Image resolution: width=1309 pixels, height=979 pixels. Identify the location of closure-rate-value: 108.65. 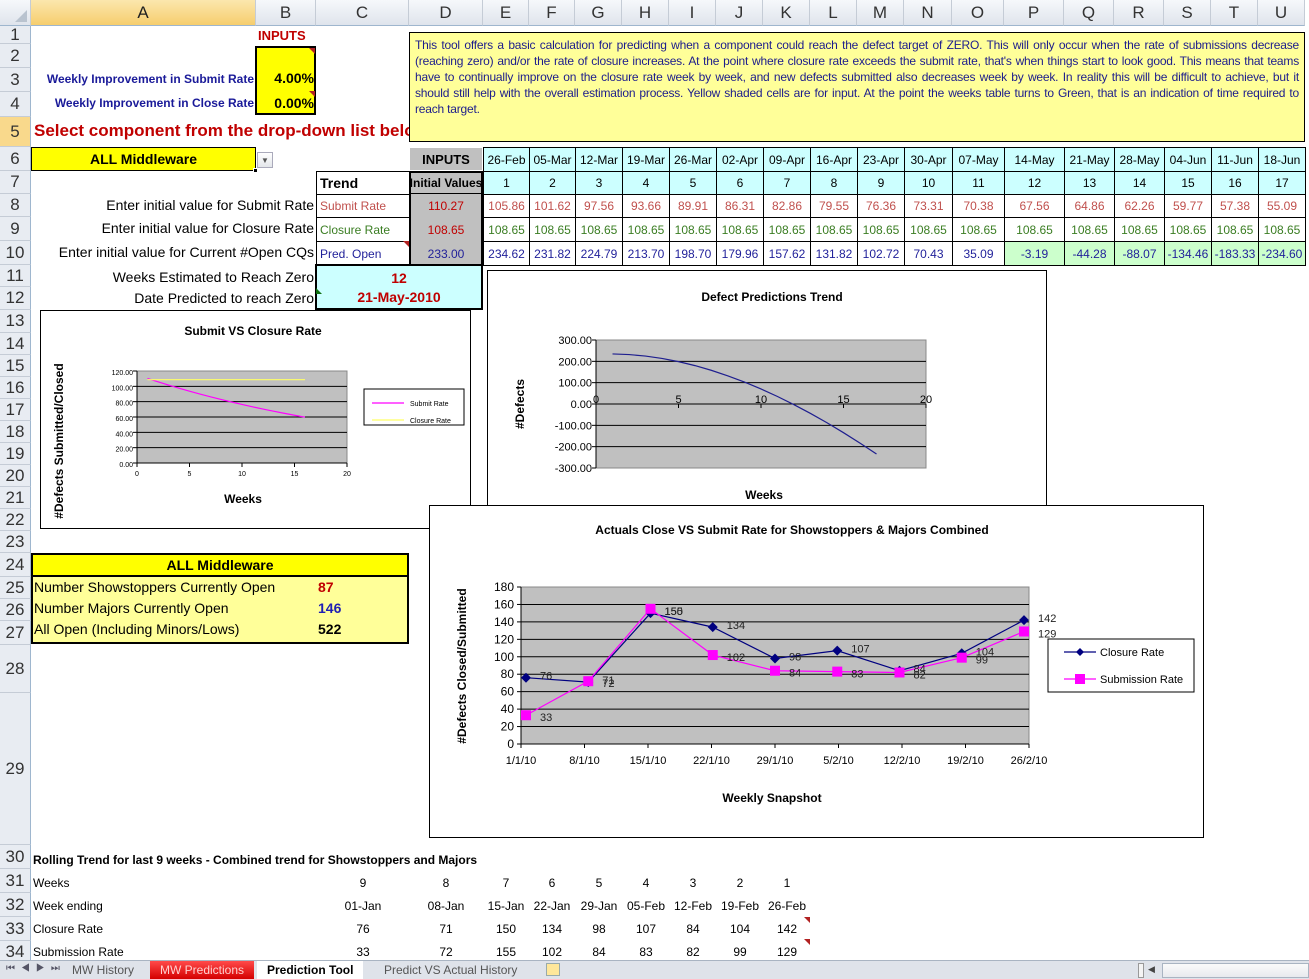
(1034, 229).